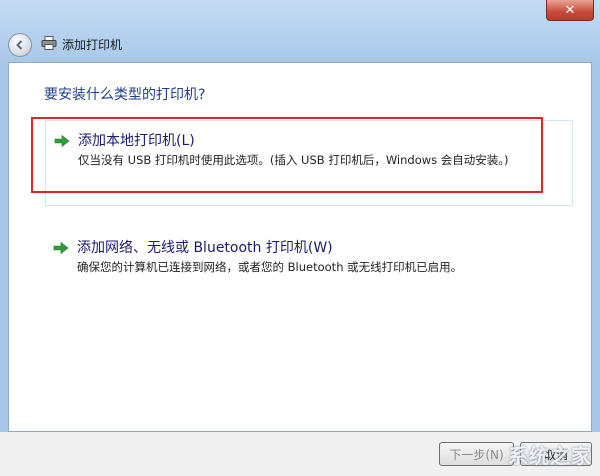 This screenshot has width=600, height=476. What do you see at coordinates (550, 456) in the screenshot?
I see `watermark-logo: 系统之家` at bounding box center [550, 456].